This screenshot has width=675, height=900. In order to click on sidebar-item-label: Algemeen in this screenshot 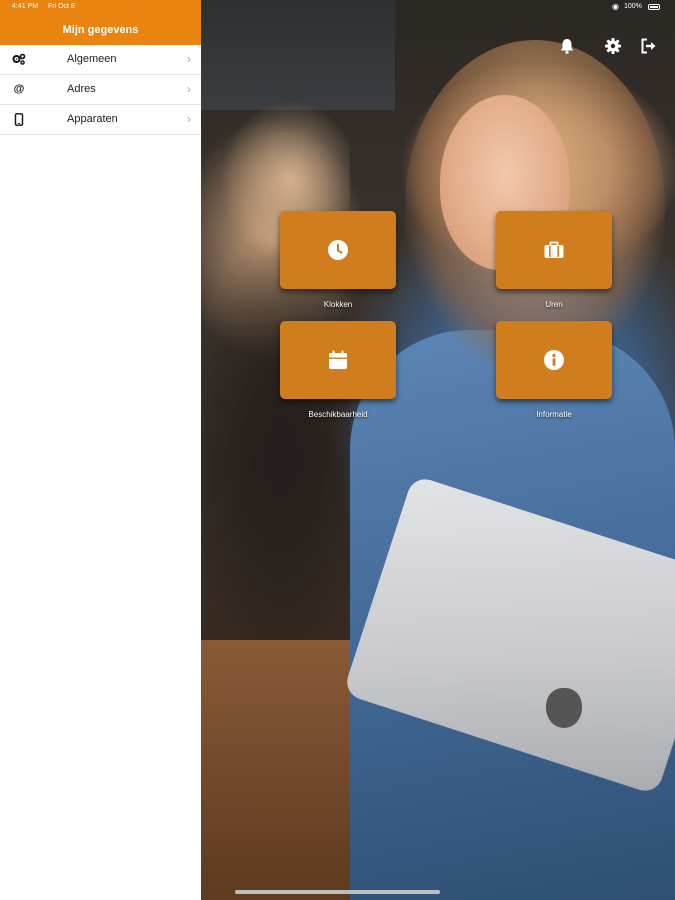, I will do `click(92, 59)`.